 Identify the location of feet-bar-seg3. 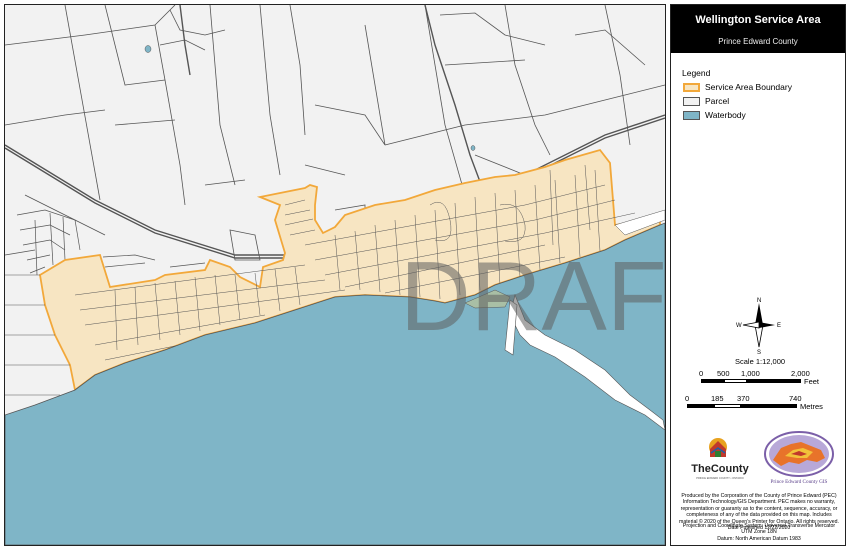
(774, 381).